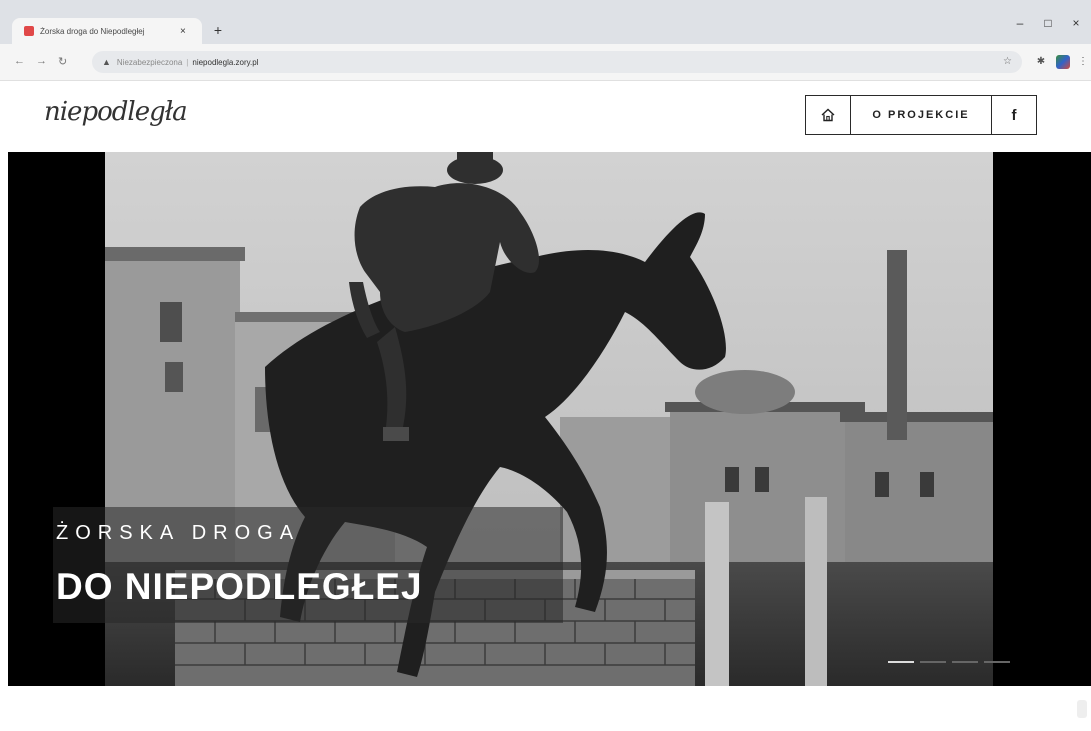 The image size is (1091, 731). Describe the element at coordinates (239, 586) in the screenshot. I see `hero-caption-title: DO NIEPODLEGŁEJ` at that location.